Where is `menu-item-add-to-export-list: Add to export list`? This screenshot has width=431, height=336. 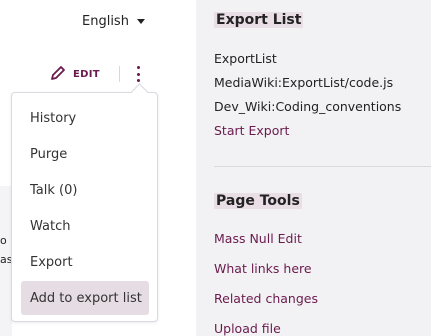
menu-item-add-to-export-list: Add to export list is located at coordinates (85, 298).